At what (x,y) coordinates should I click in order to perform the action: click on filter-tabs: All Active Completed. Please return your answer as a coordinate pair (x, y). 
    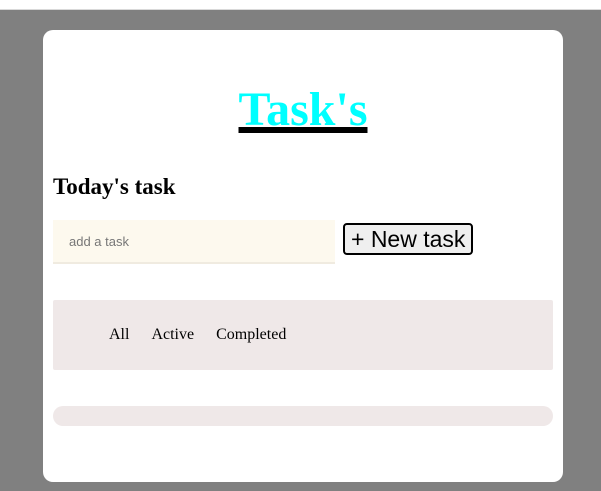
    Looking at the image, I should click on (197, 335).